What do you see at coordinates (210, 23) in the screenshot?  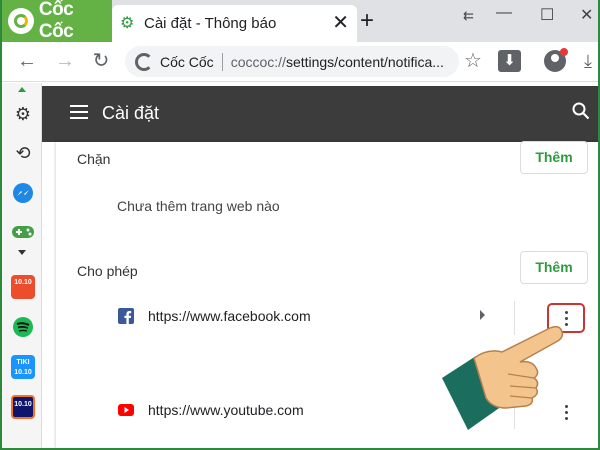 I see `tab-title: Cài đặt - Thông báo` at bounding box center [210, 23].